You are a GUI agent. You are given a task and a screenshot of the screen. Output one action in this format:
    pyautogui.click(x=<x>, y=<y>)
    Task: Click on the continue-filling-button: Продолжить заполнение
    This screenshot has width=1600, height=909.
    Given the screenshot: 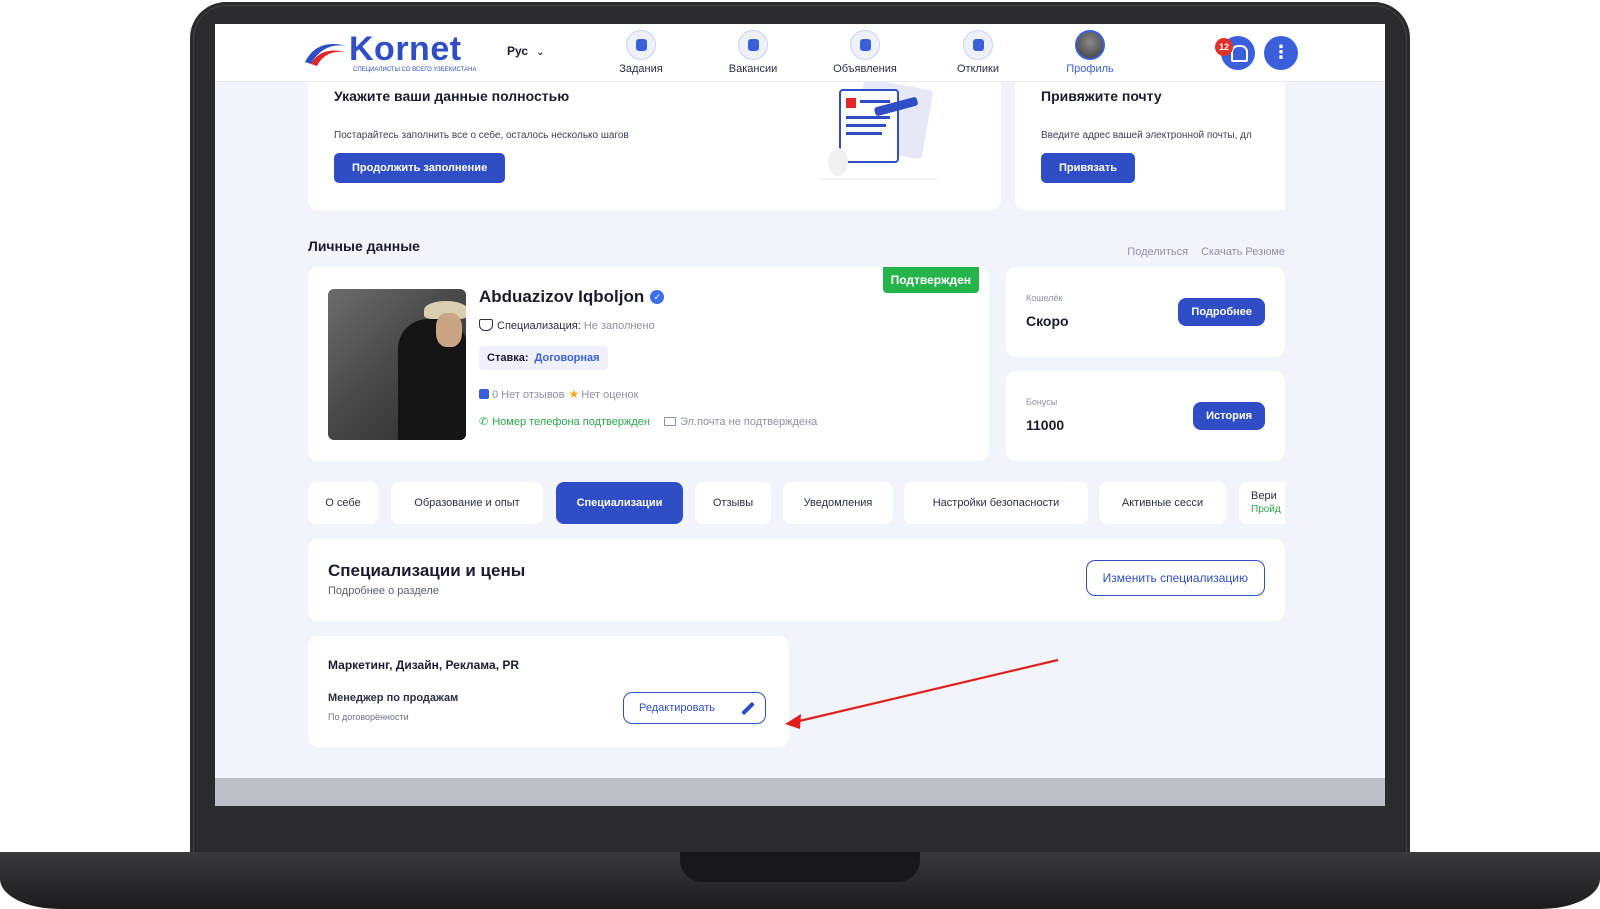 What is the action you would take?
    pyautogui.click(x=420, y=168)
    